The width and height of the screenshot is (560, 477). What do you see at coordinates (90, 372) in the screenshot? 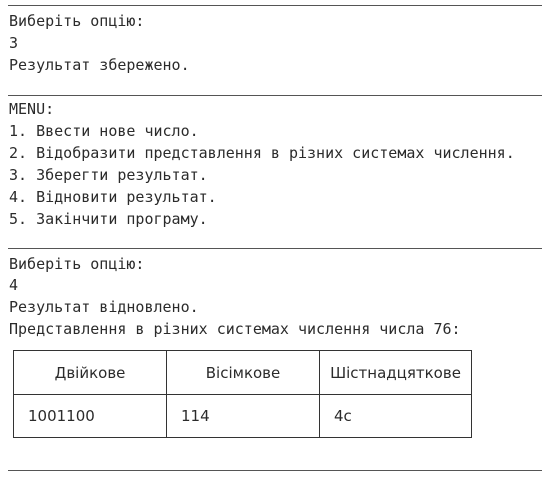
I see `column-header-binary: Двійкове` at bounding box center [90, 372].